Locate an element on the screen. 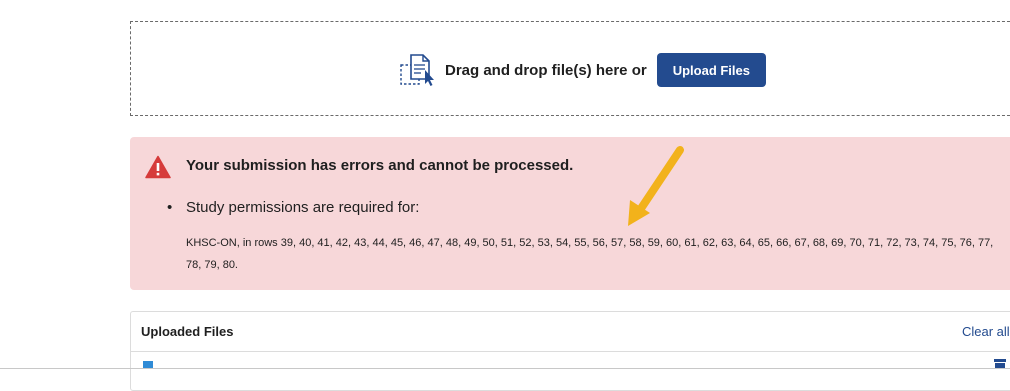 The height and width of the screenshot is (391, 1010). panel-divider is located at coordinates (570, 351).